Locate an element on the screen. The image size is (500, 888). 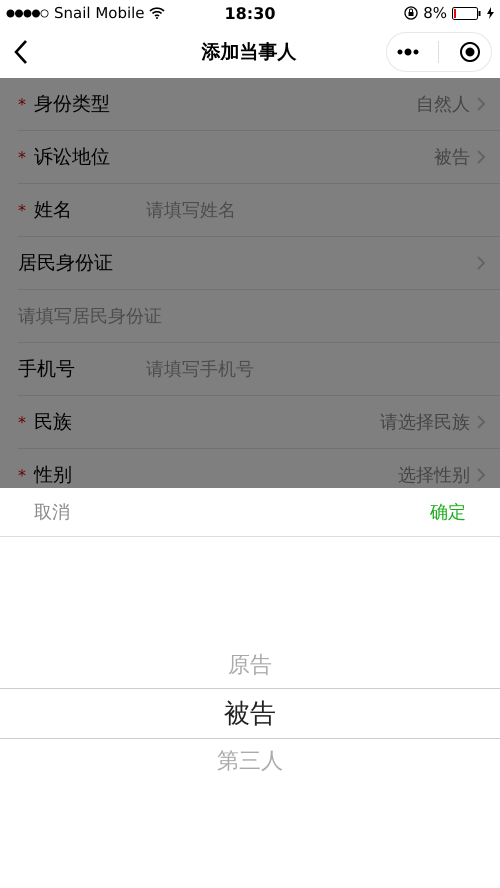
field-label: 诉讼地位 is located at coordinates (72, 157).